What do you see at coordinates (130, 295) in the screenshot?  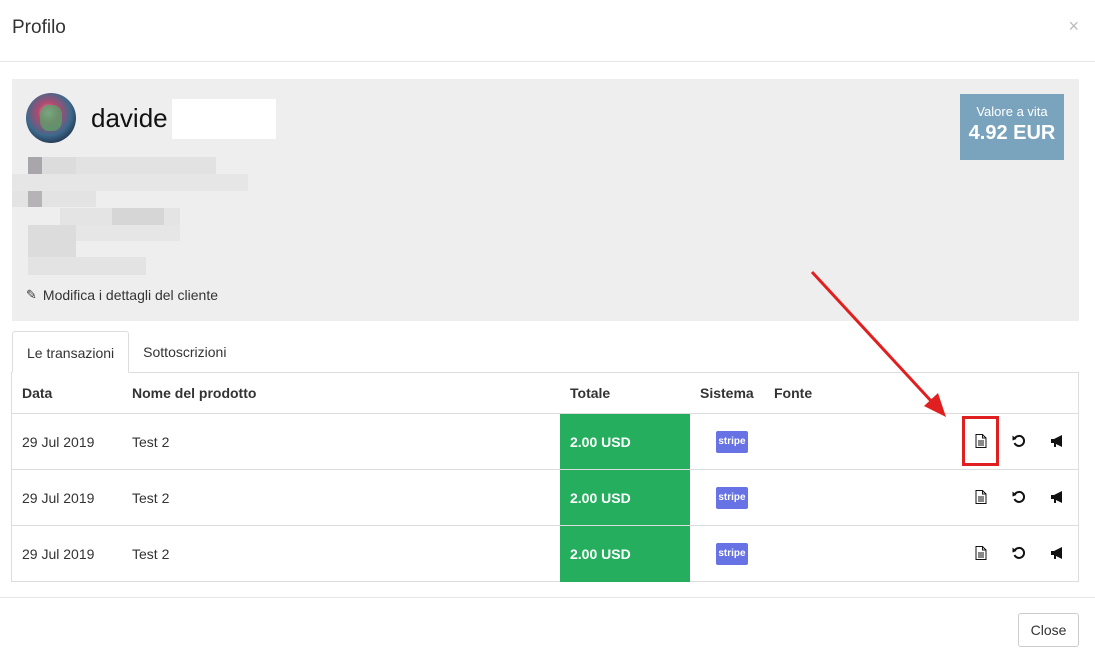 I see `edit-customer-label: Modifica i dettagli del cliente` at bounding box center [130, 295].